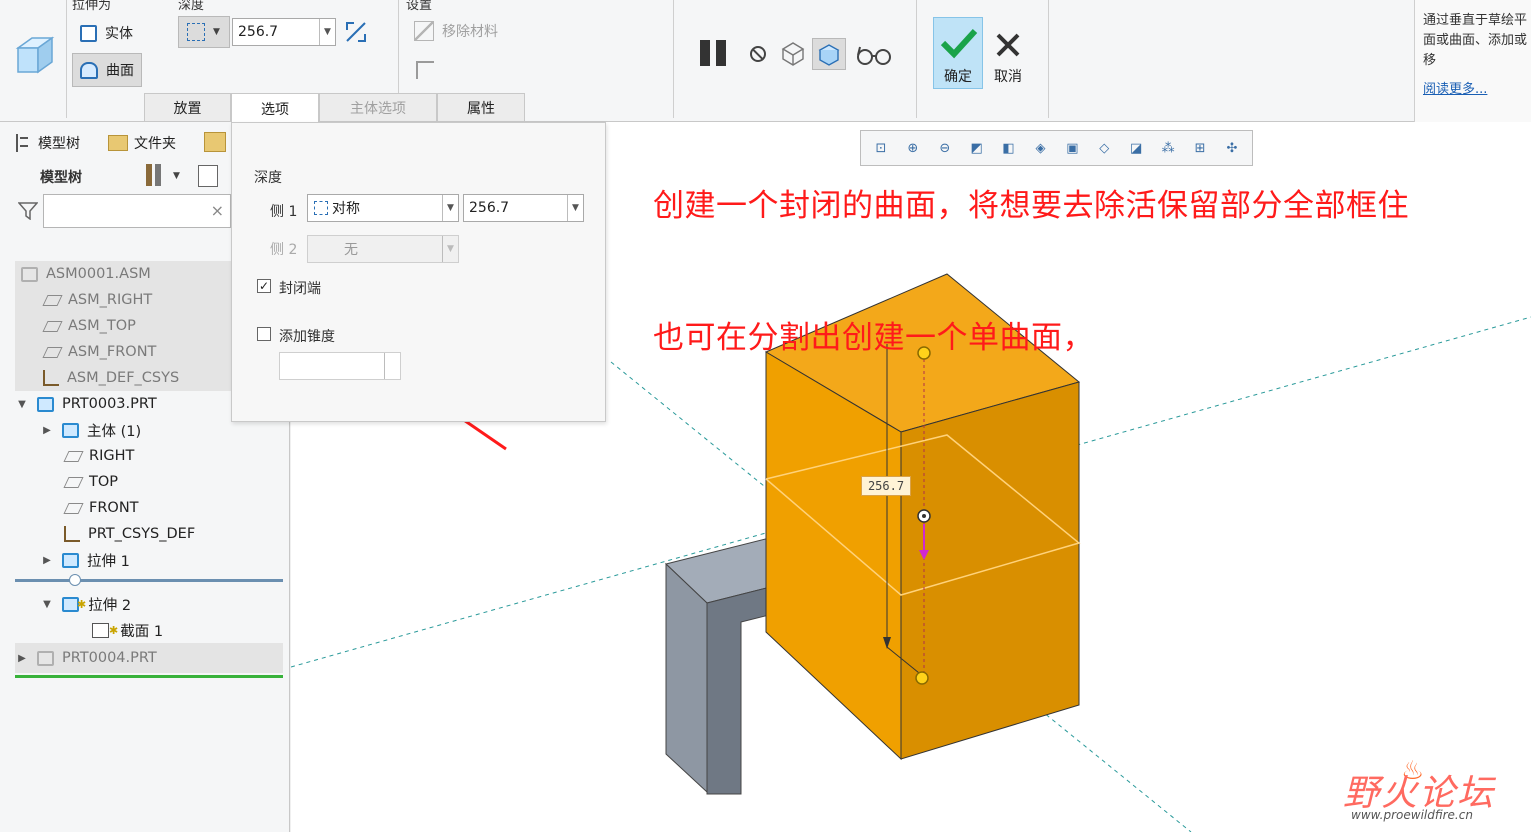  I want to click on tree-search-input: ×, so click(137, 211).